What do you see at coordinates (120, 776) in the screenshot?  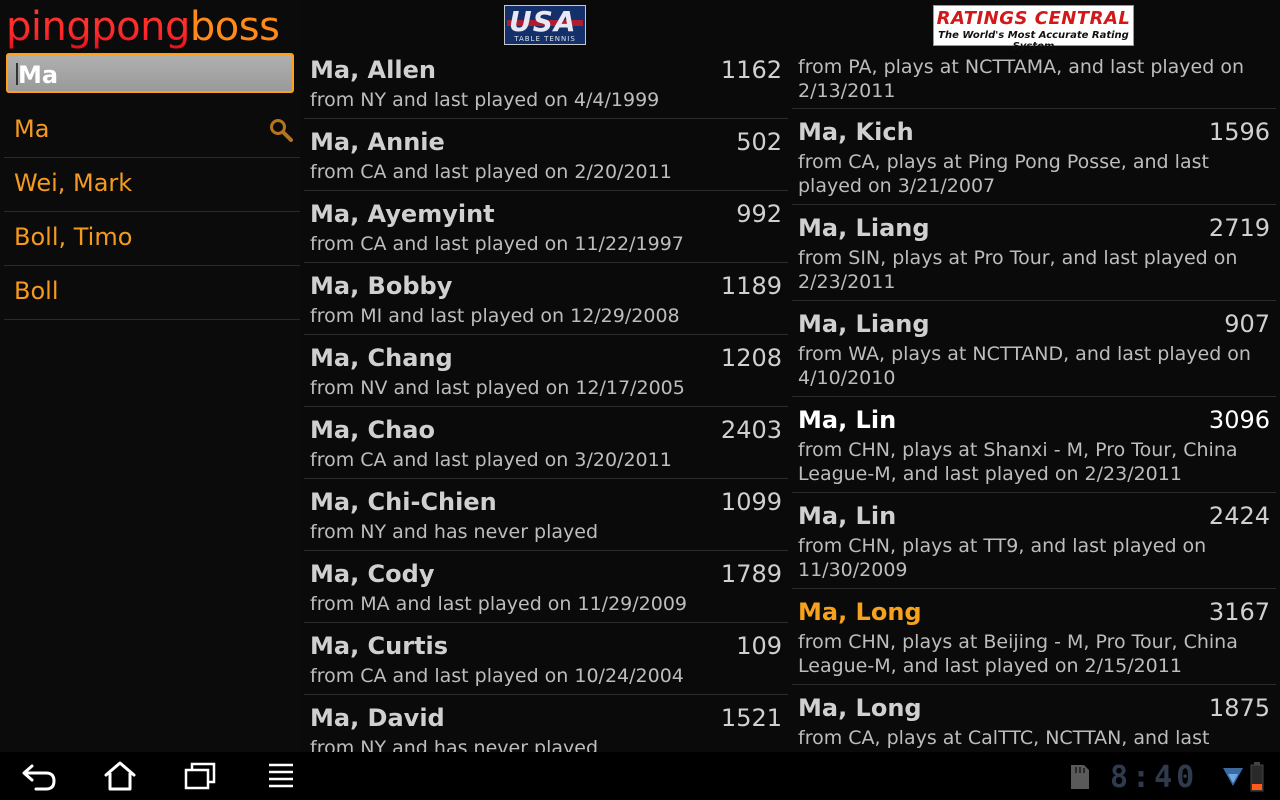 I see `home-icon` at bounding box center [120, 776].